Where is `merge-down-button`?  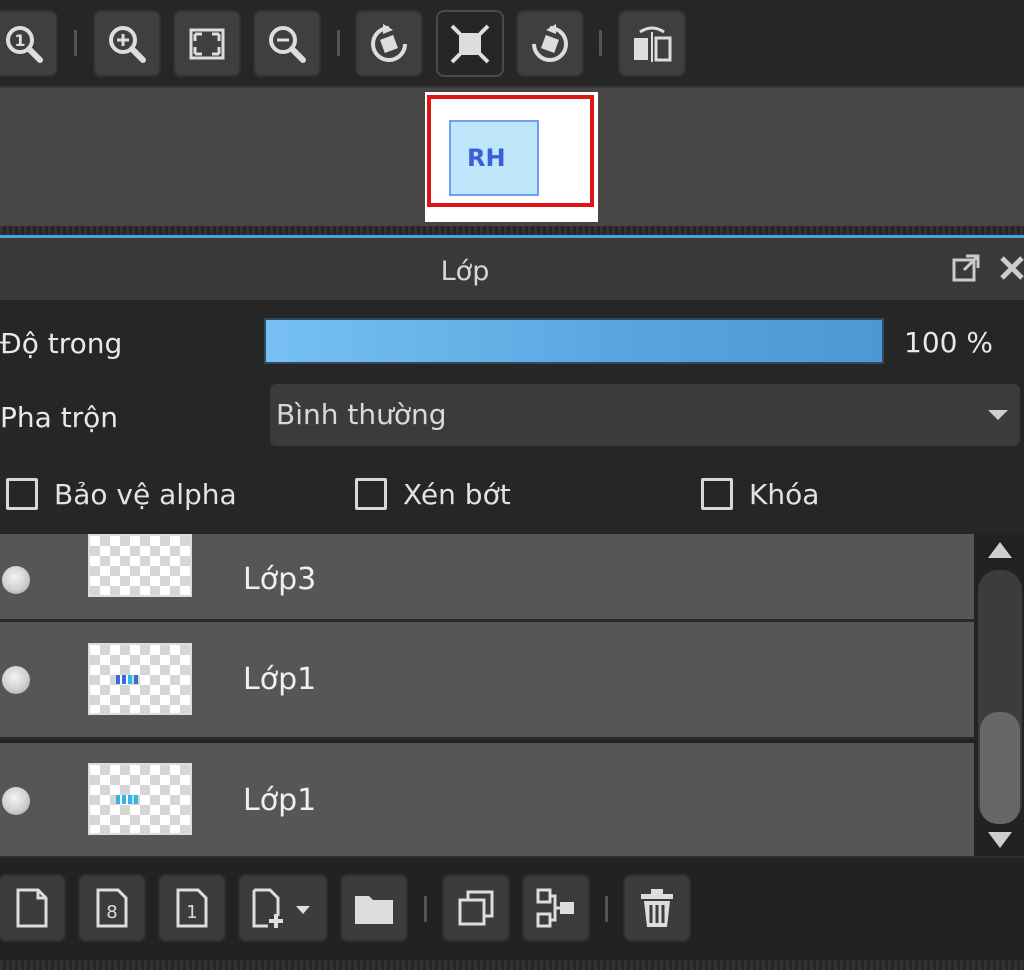
merge-down-button is located at coordinates (556, 908).